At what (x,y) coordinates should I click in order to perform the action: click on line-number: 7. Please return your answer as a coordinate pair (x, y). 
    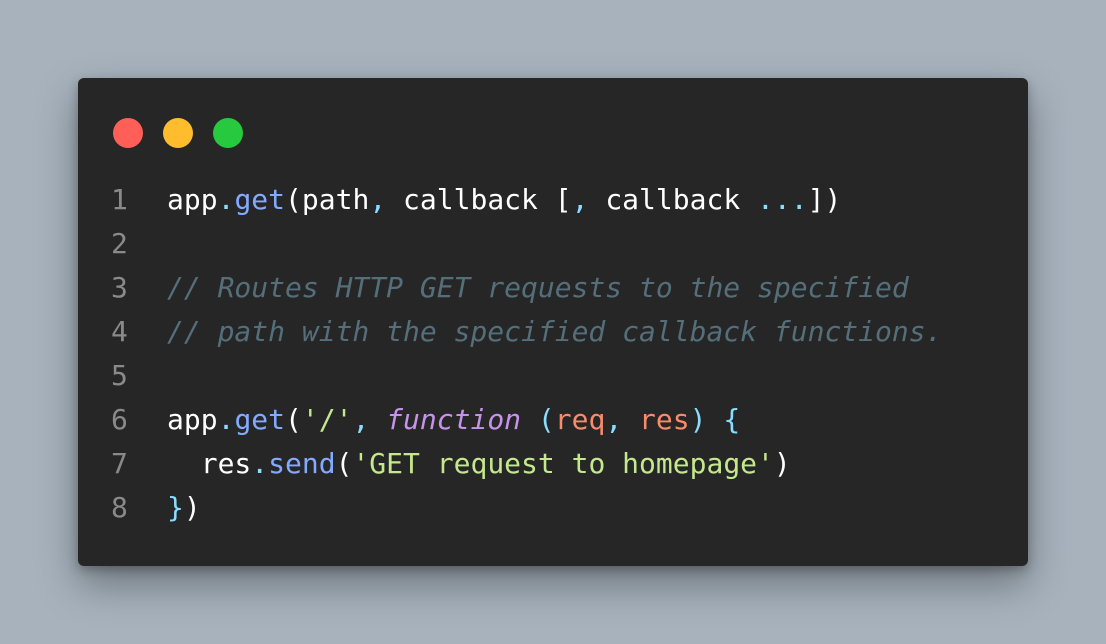
    Looking at the image, I should click on (119, 463).